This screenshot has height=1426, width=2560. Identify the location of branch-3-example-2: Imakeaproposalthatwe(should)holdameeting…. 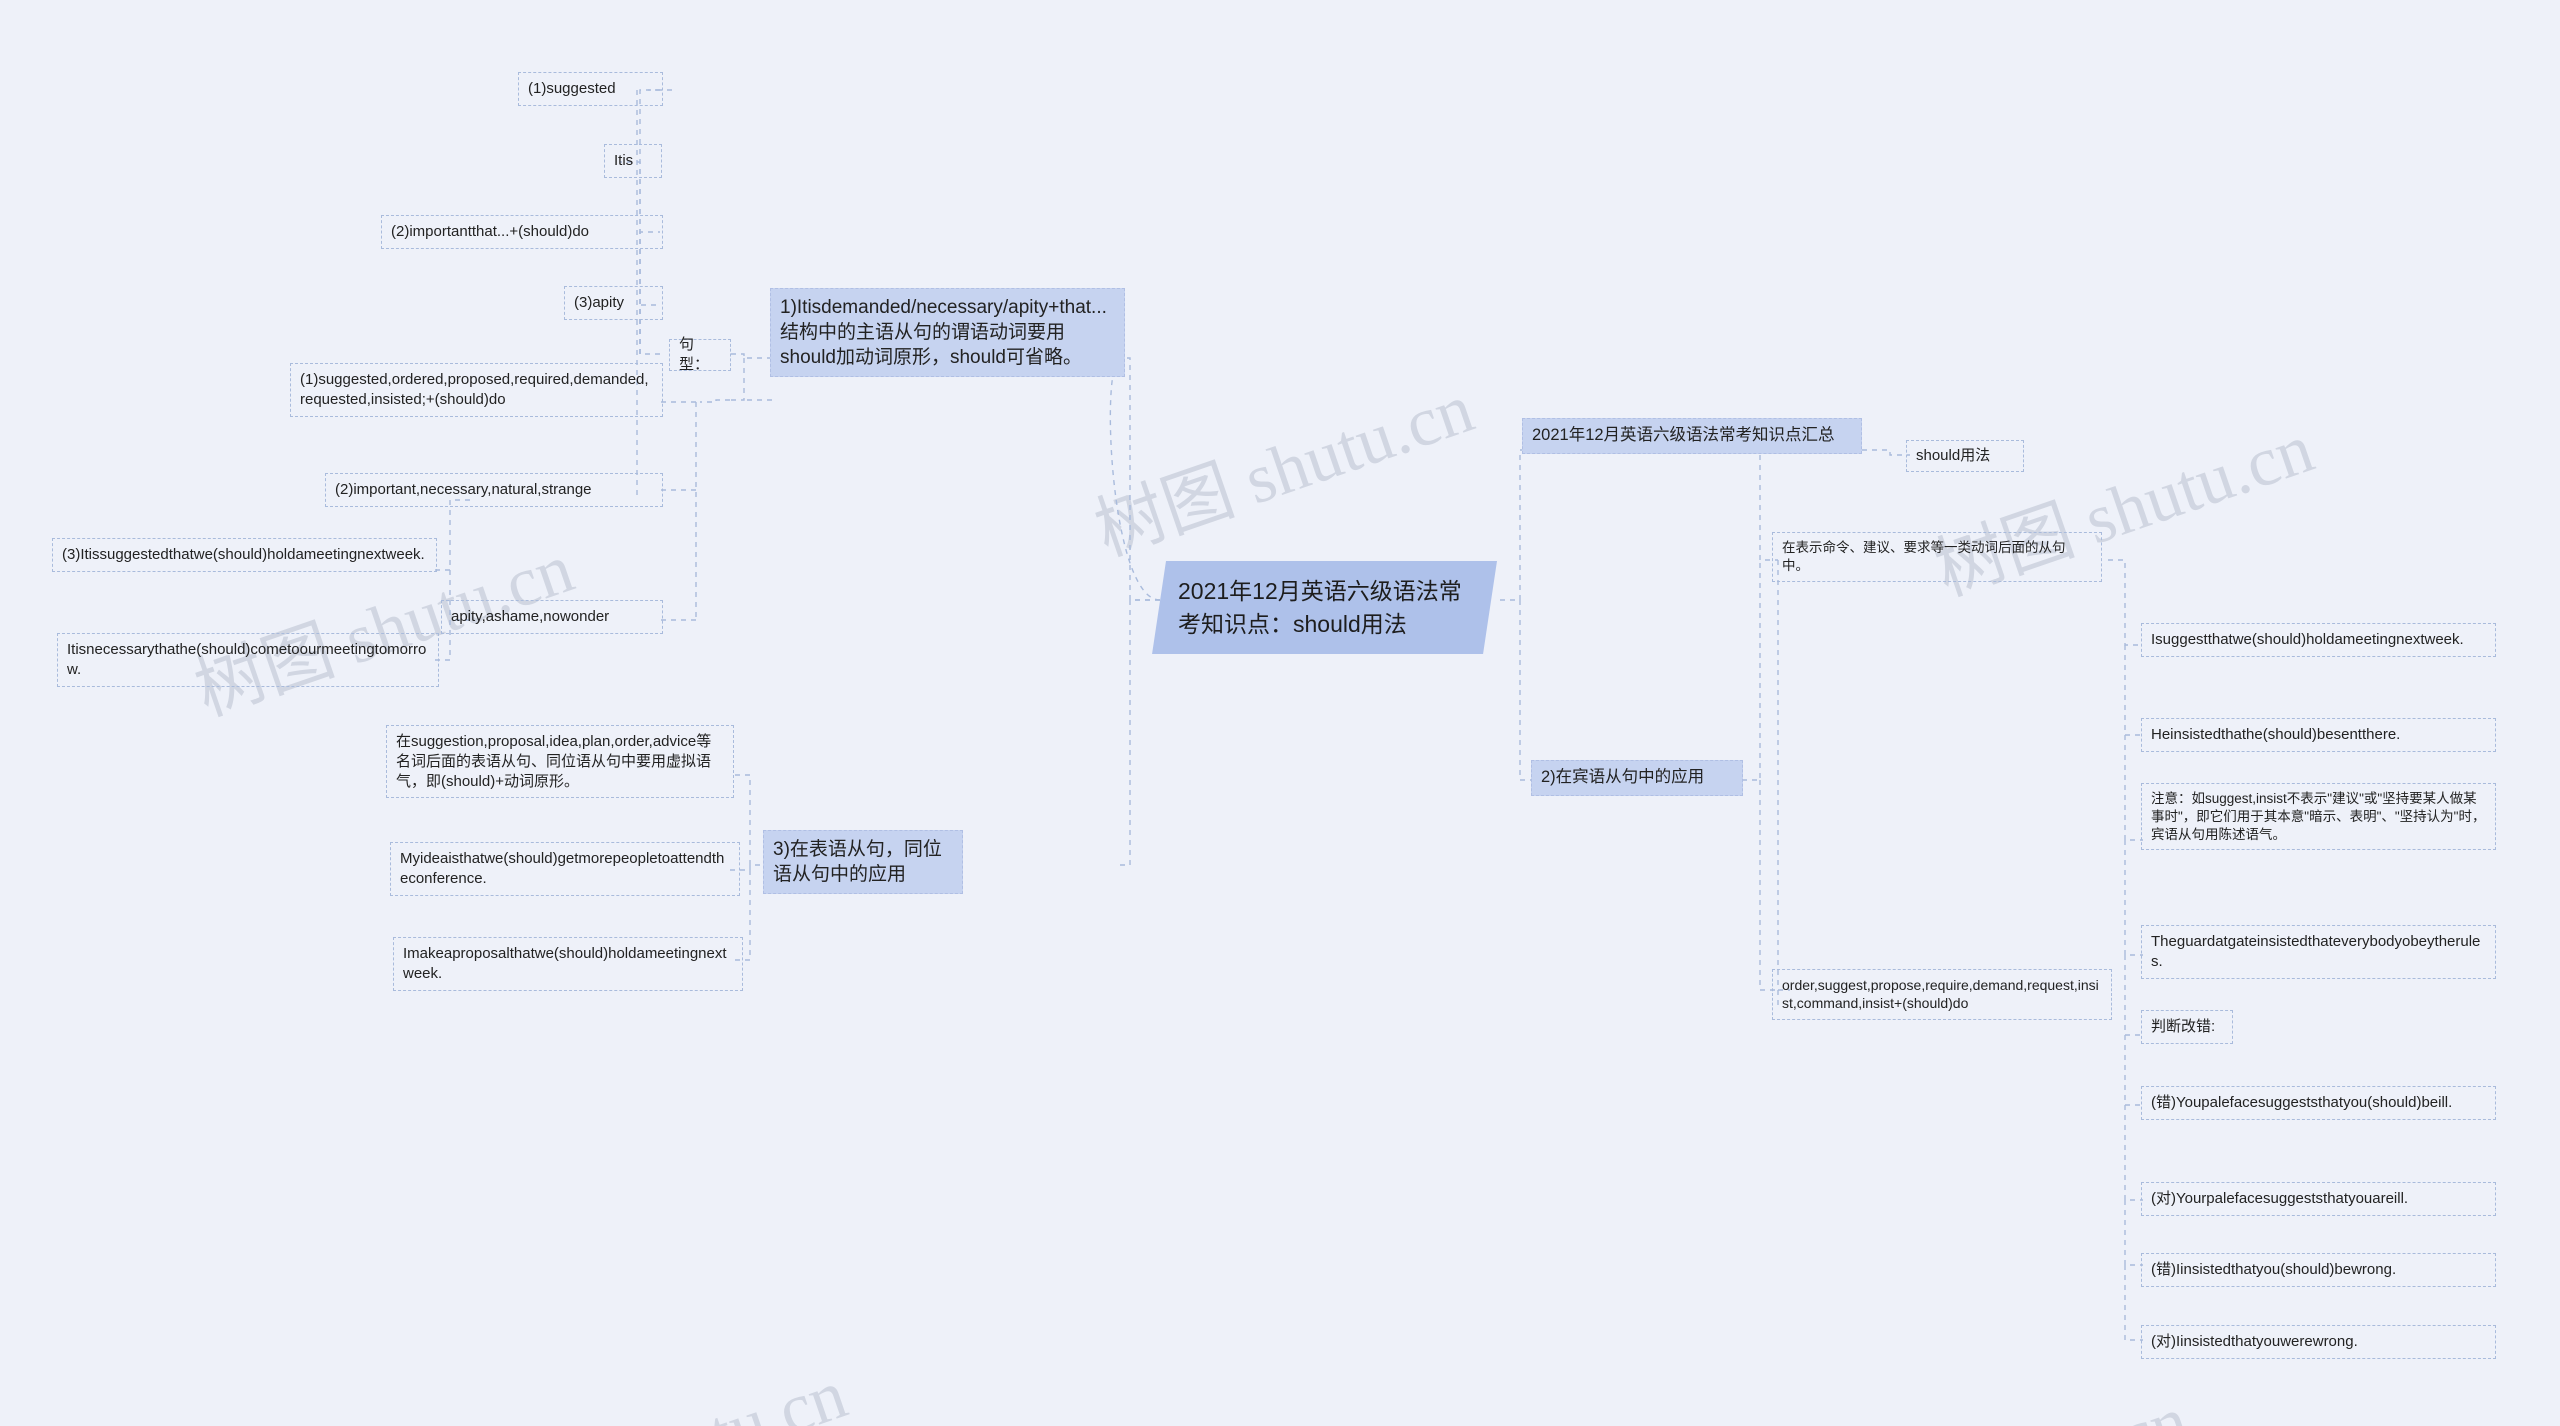
(568, 964).